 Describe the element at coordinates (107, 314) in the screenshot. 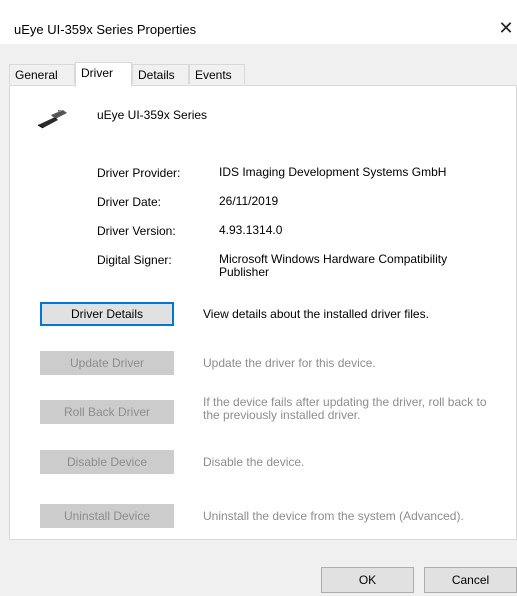

I see `driver-details-button: Driver Details` at that location.